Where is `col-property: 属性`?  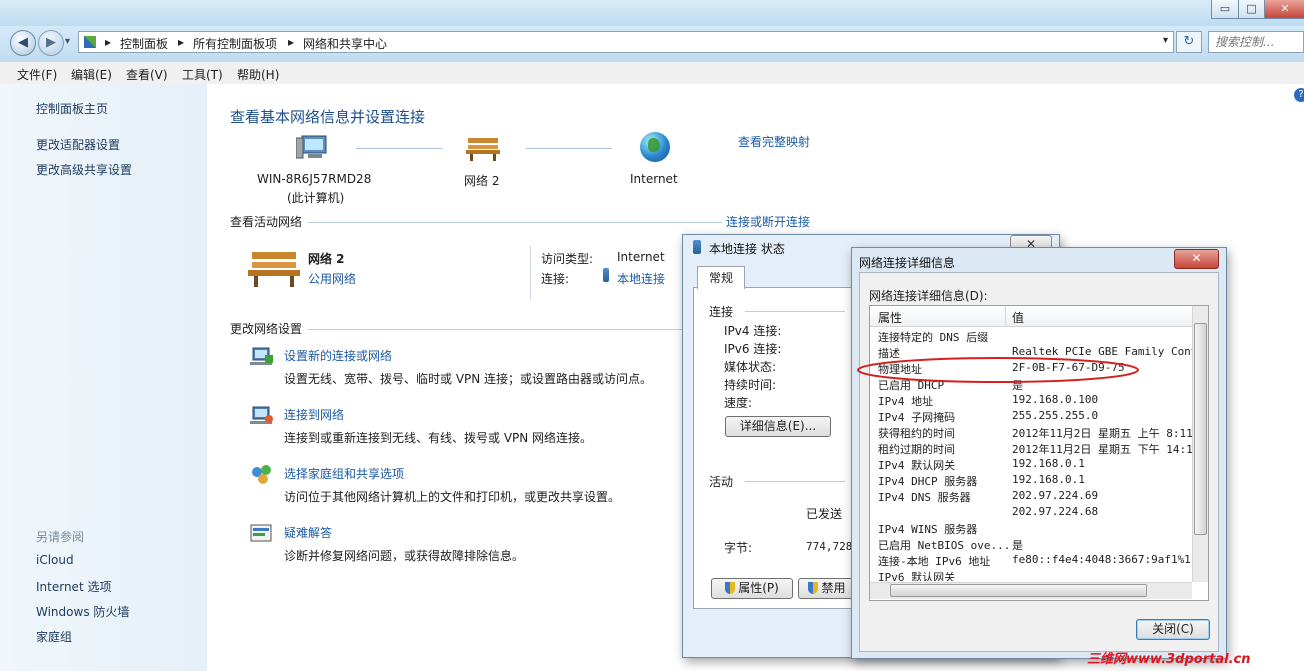
col-property: 属性 is located at coordinates (890, 317).